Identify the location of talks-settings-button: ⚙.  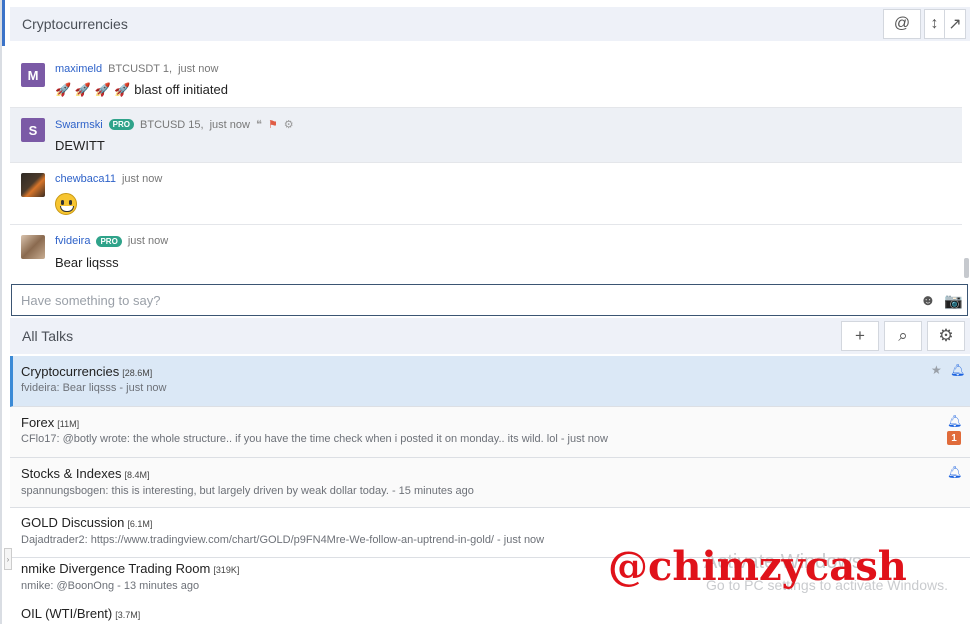
(946, 336).